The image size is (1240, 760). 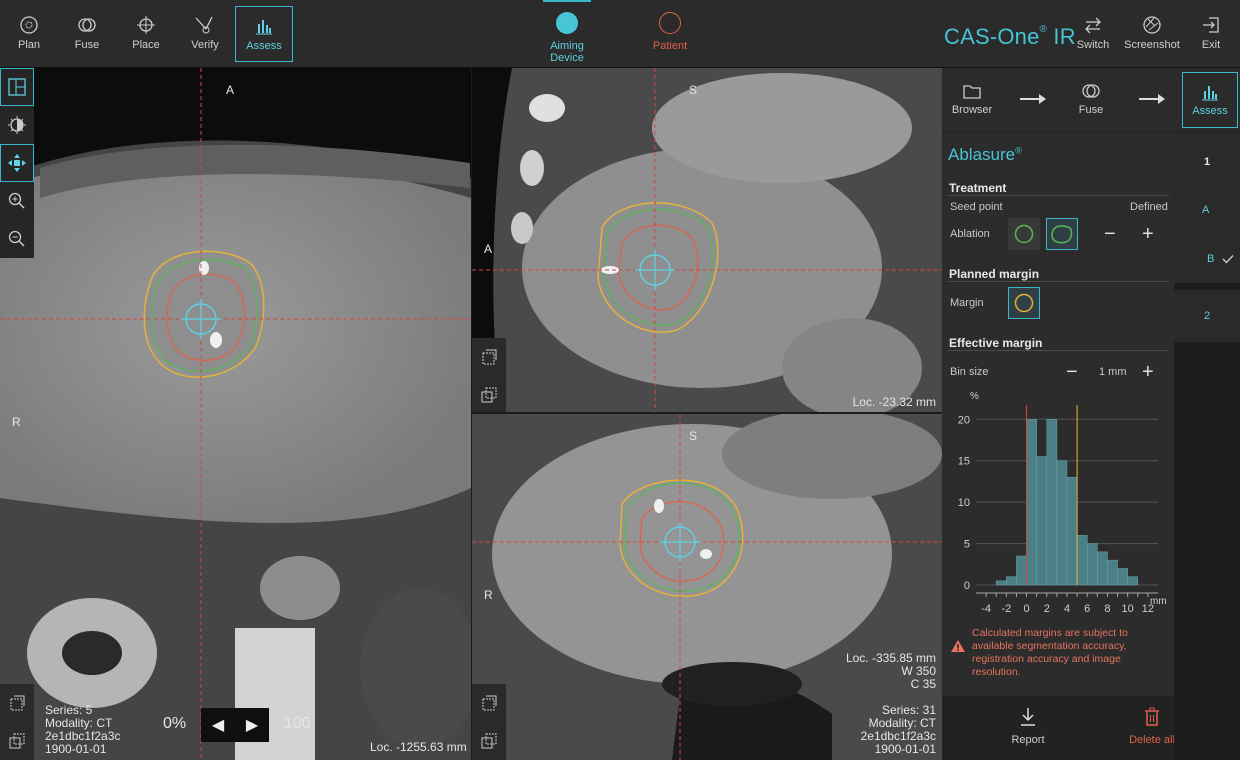 I want to click on chart-y-axis-label: %, so click(x=974, y=396).